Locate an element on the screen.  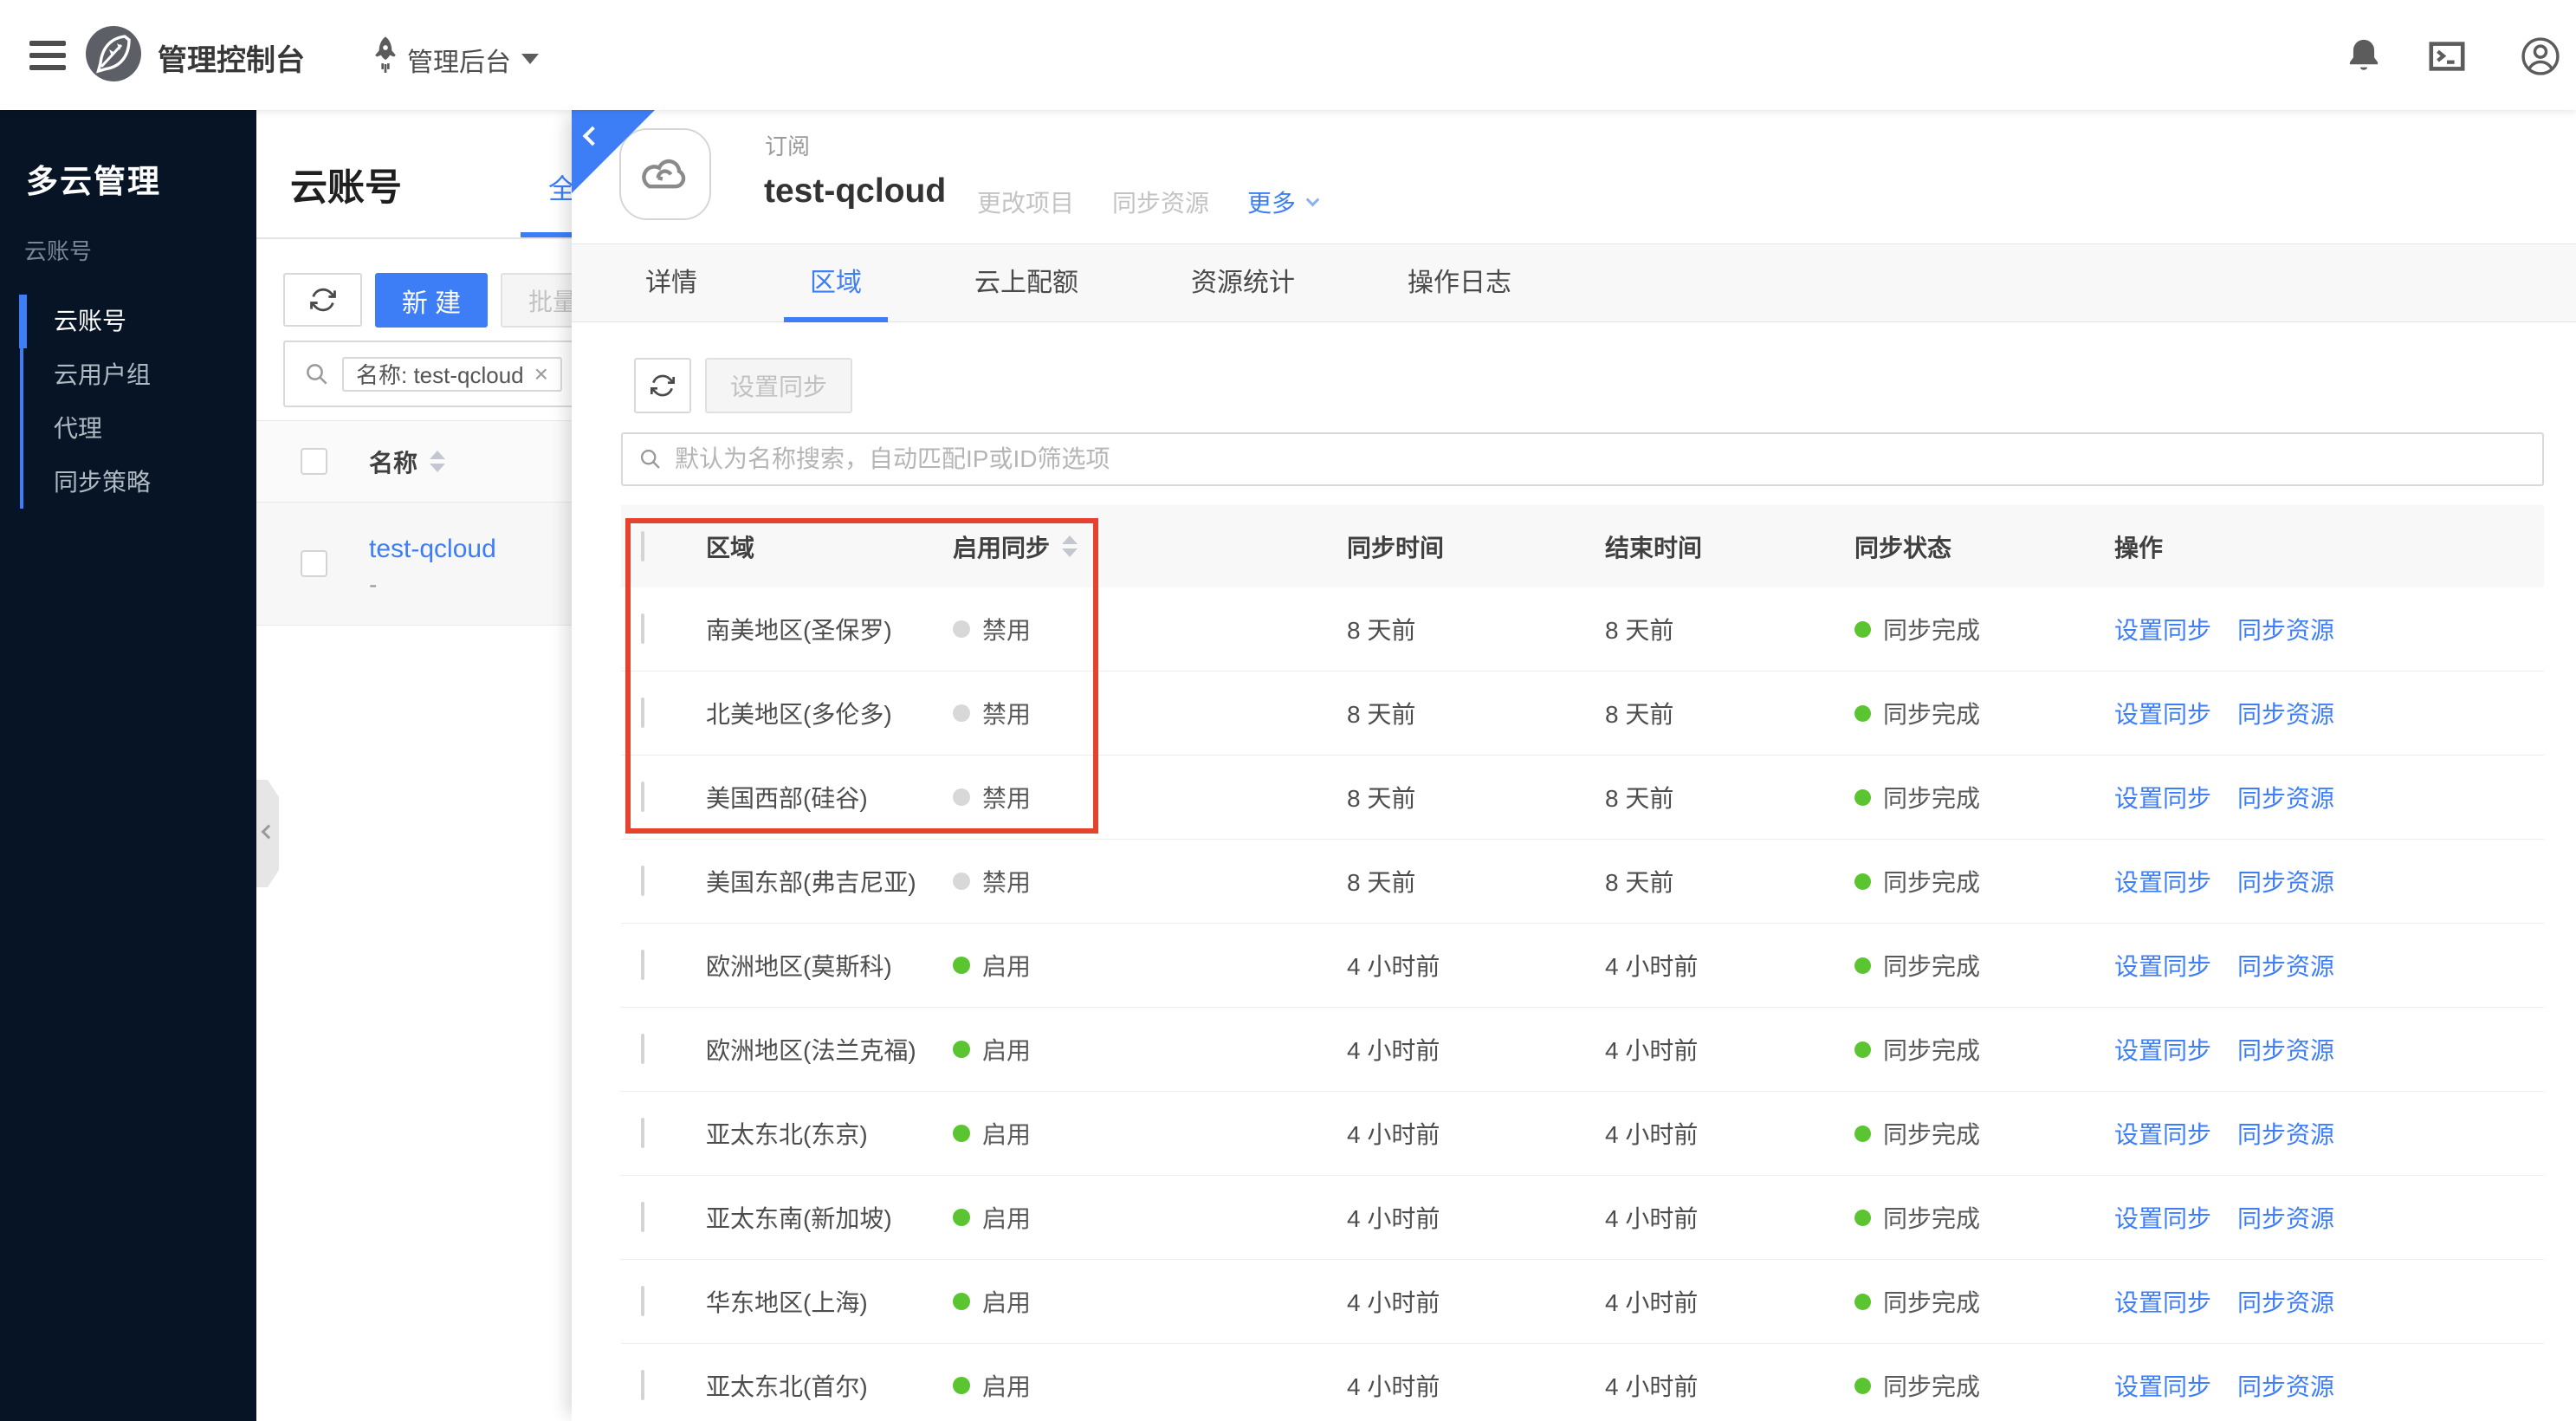
region-search-box is located at coordinates (1582, 459).